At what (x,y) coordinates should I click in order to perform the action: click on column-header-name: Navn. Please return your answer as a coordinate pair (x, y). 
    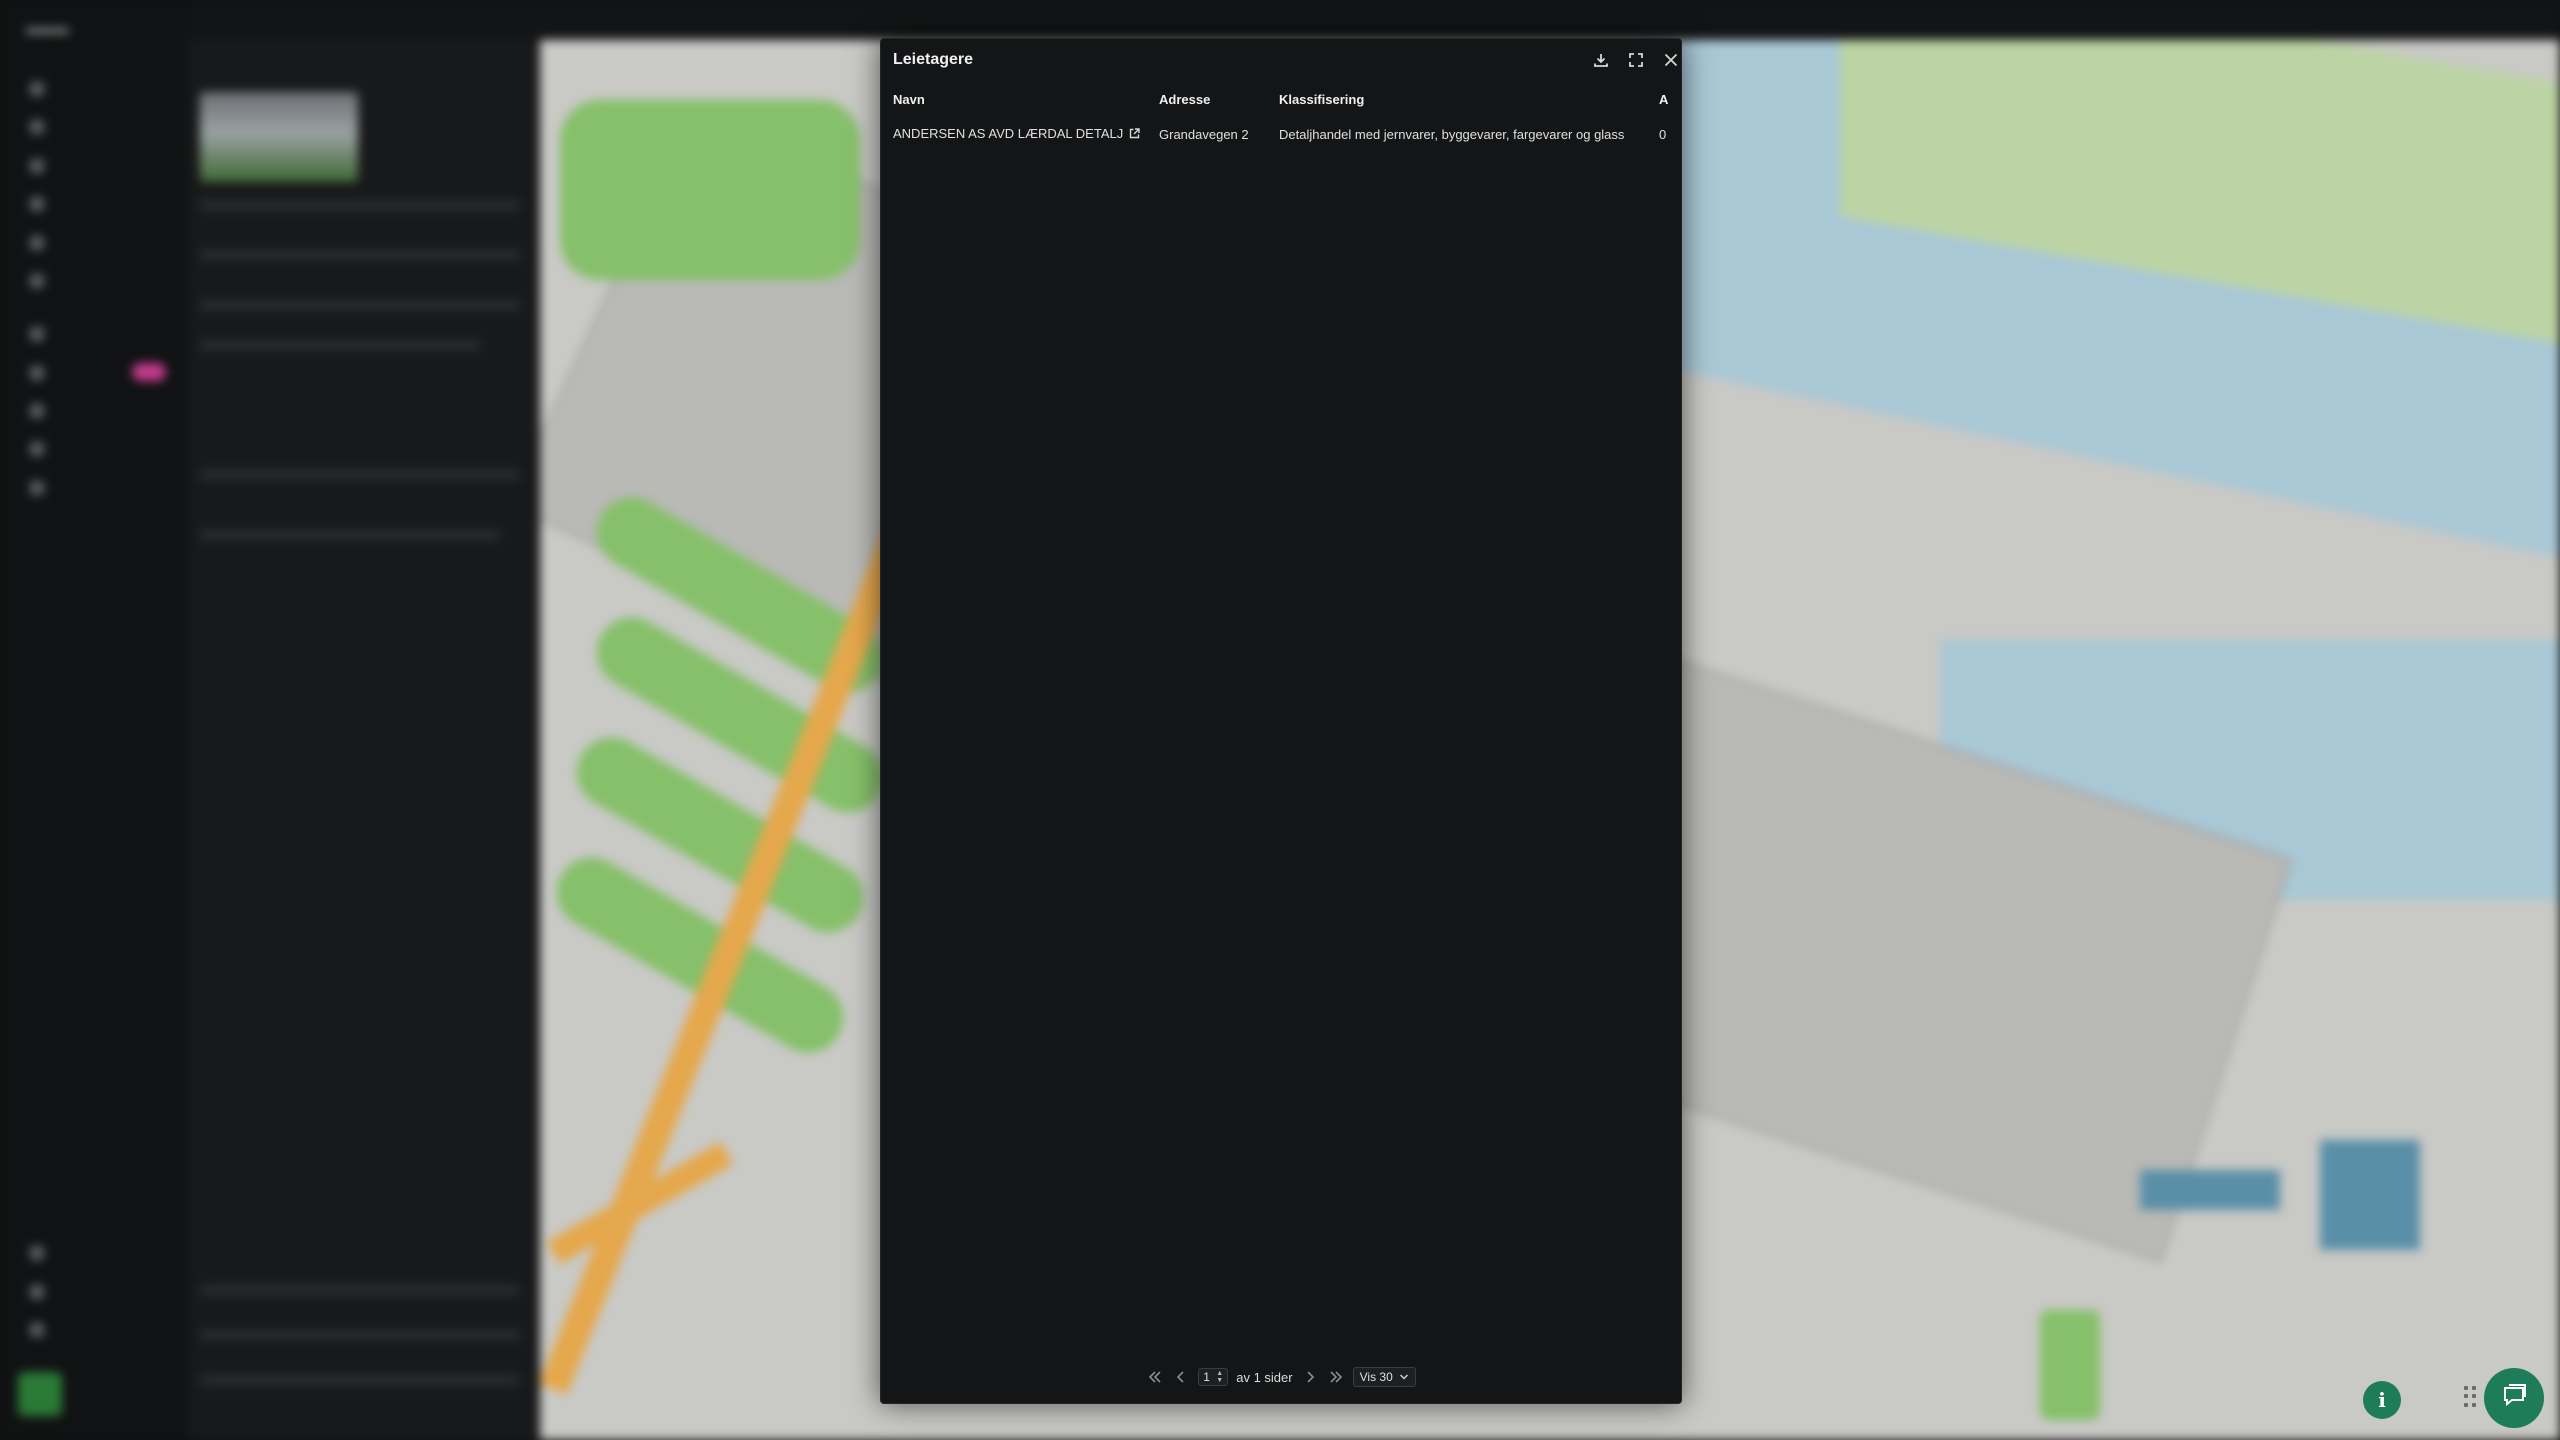
    Looking at the image, I should click on (1026, 99).